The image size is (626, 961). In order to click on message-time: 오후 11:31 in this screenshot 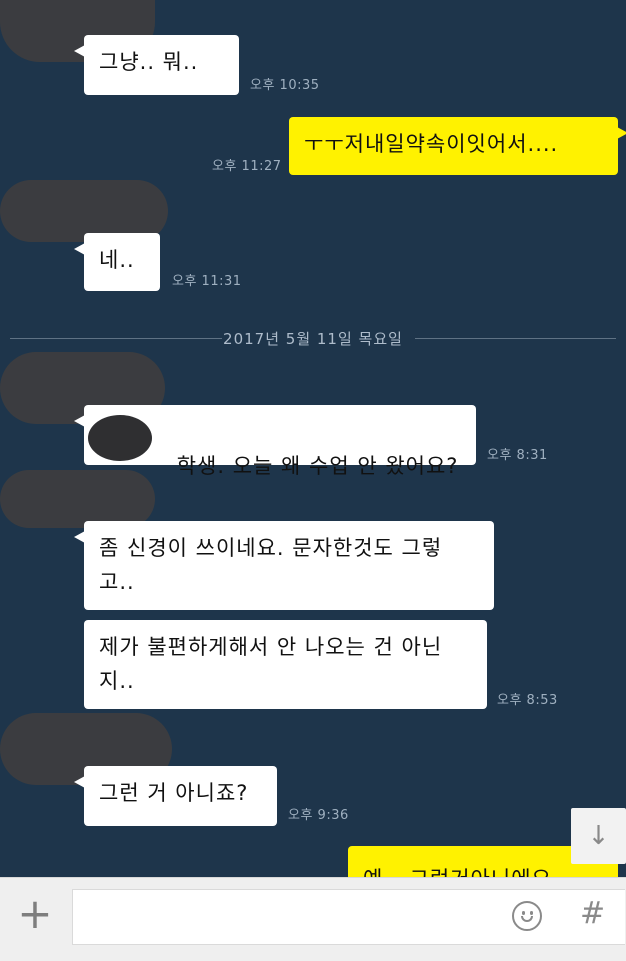, I will do `click(207, 281)`.